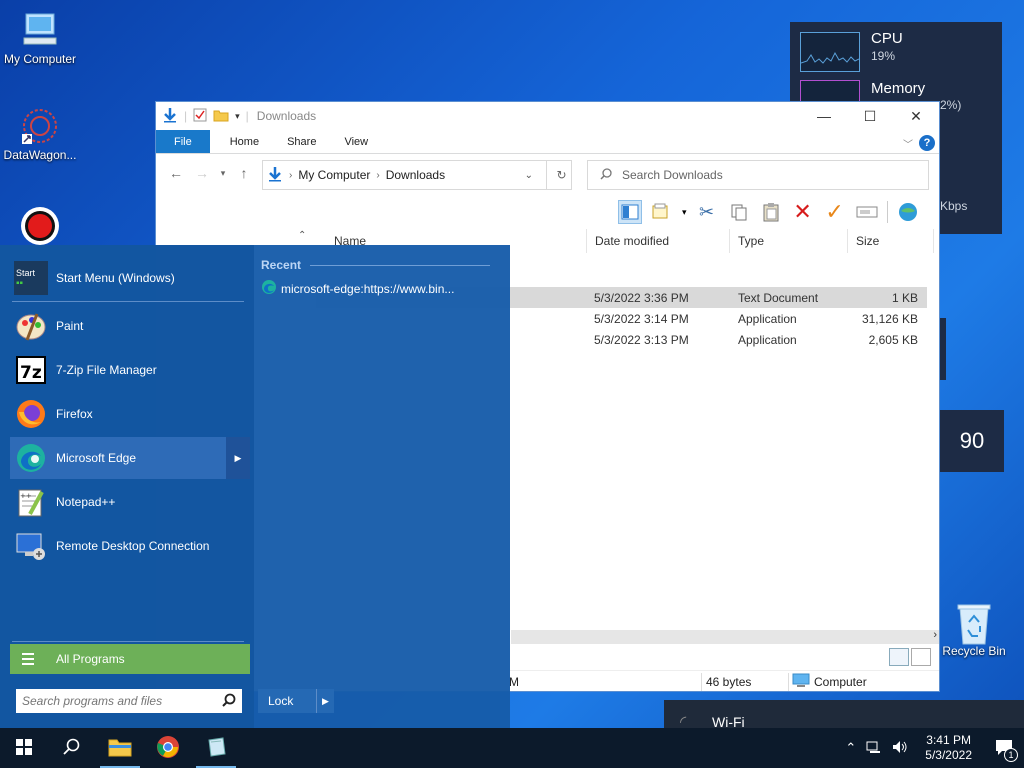 This screenshot has height=768, width=1024. Describe the element at coordinates (31, 278) in the screenshot. I see `start-menu-icon: Start ▪▪` at that location.